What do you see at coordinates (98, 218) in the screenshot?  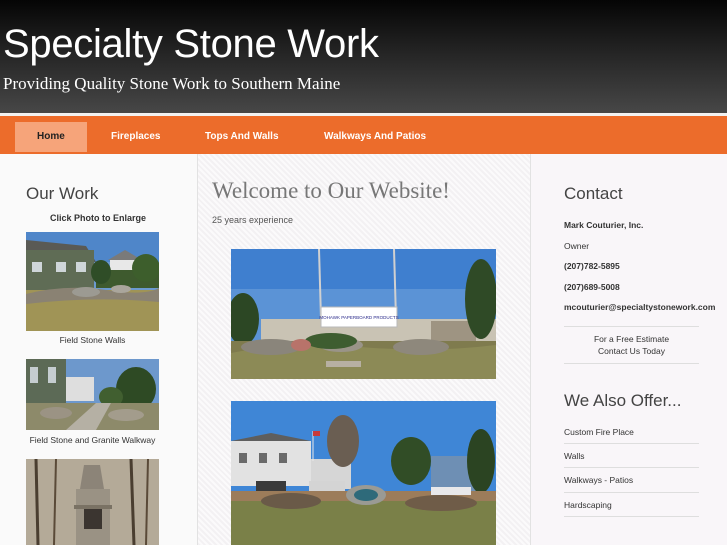 I see `click-to-enlarge-hint: Click Photo to Enlarge` at bounding box center [98, 218].